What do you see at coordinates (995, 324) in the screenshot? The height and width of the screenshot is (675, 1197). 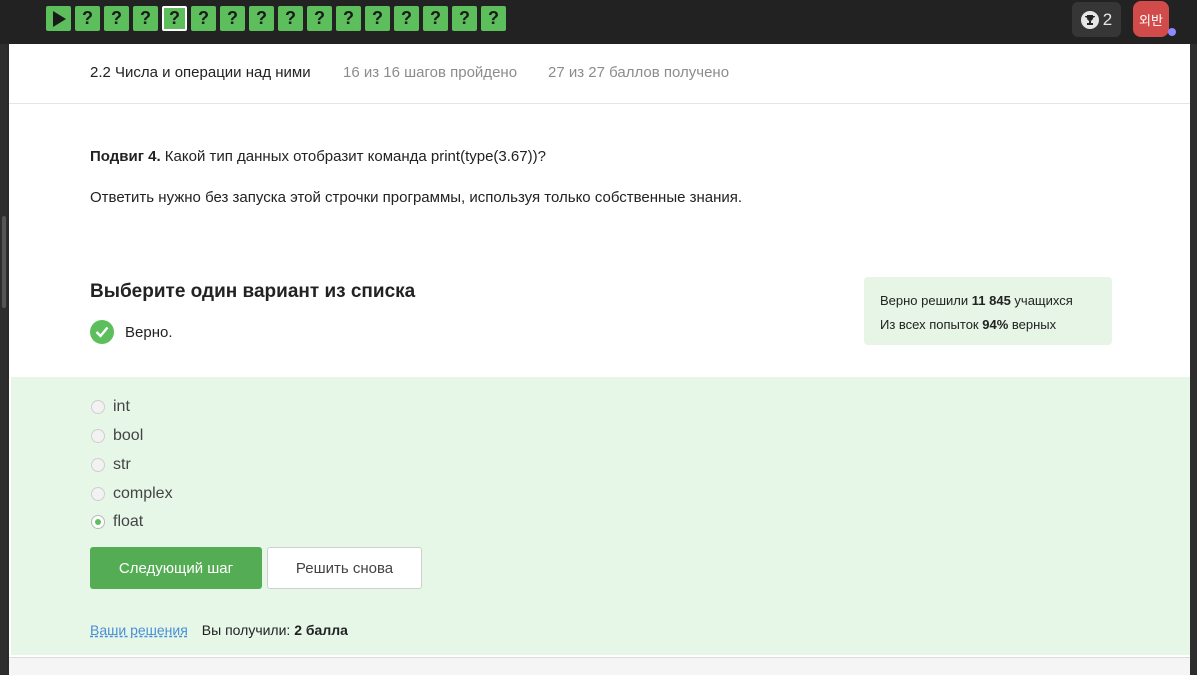 I see `stats-correct-rate: 94%` at bounding box center [995, 324].